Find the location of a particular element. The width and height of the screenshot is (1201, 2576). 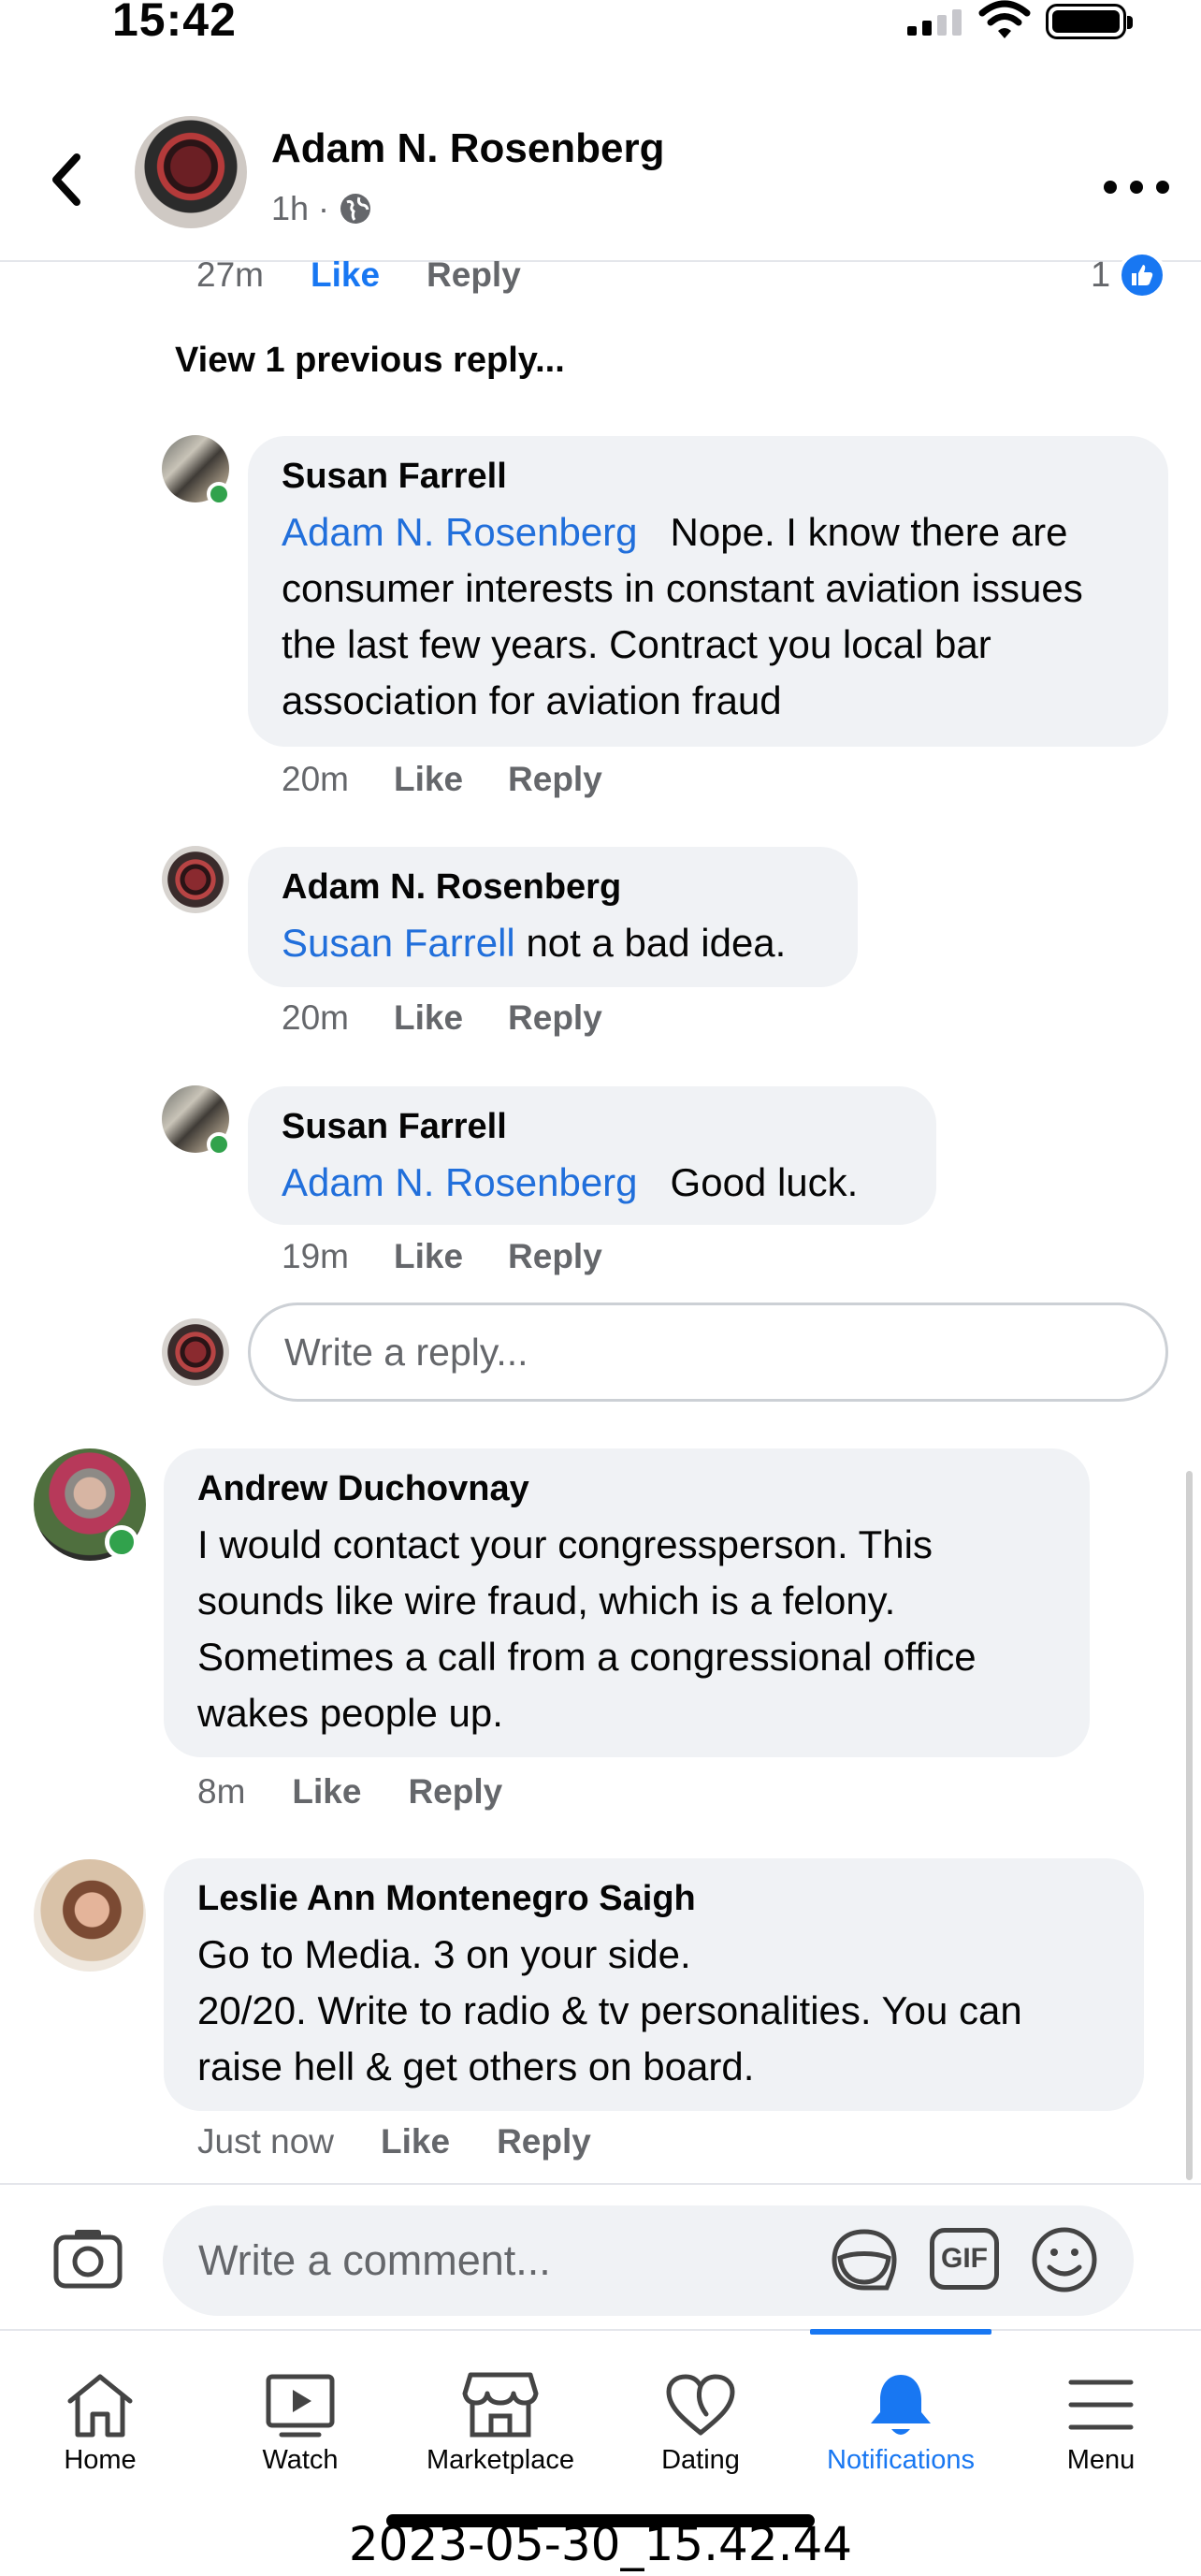

tab-home: Home is located at coordinates (100, 2409).